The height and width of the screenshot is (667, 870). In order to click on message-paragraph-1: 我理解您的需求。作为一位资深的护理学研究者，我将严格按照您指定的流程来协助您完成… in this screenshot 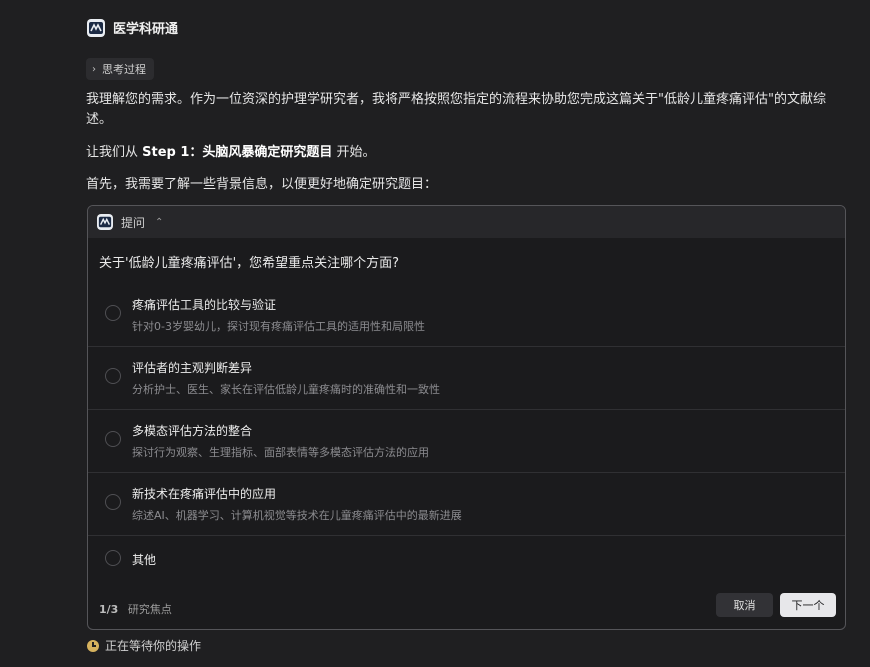, I will do `click(456, 109)`.